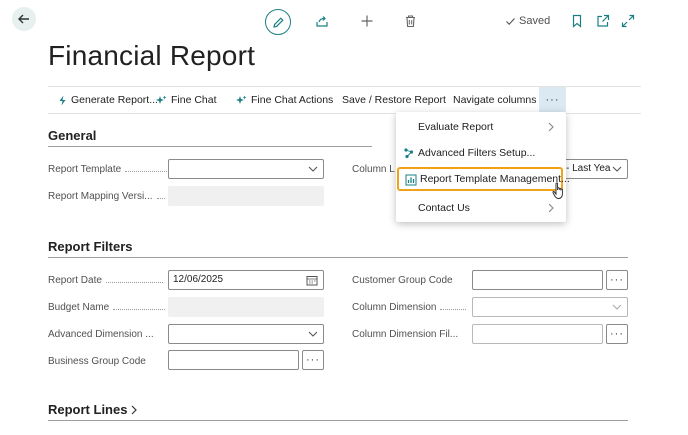 This screenshot has width=688, height=435. I want to click on report-date-label: Report Date, so click(105, 280).